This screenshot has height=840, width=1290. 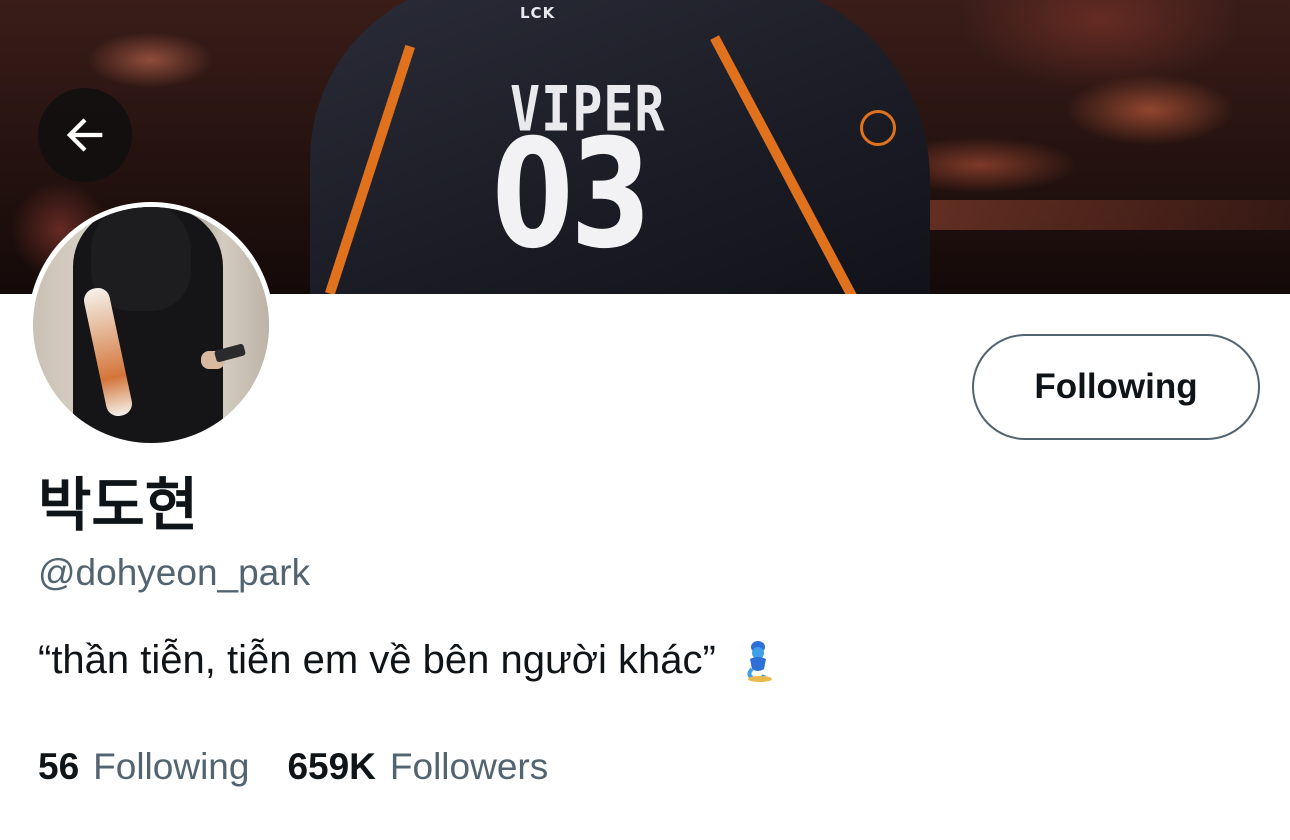 I want to click on jersey-league-logo: LCK, so click(x=538, y=13).